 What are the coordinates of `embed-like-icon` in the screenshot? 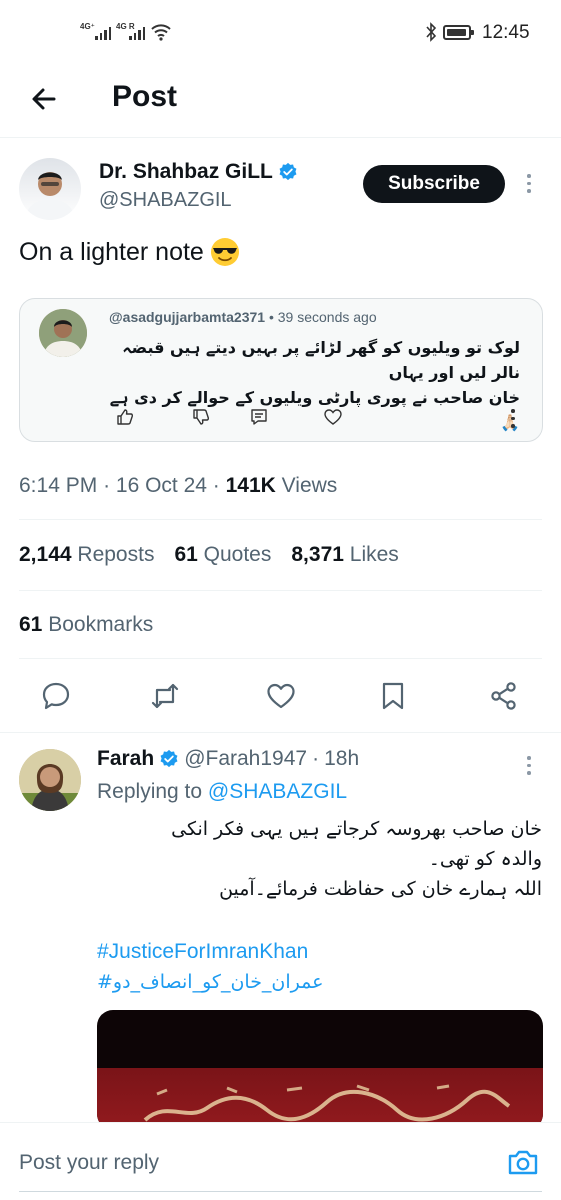 It's located at (125, 417).